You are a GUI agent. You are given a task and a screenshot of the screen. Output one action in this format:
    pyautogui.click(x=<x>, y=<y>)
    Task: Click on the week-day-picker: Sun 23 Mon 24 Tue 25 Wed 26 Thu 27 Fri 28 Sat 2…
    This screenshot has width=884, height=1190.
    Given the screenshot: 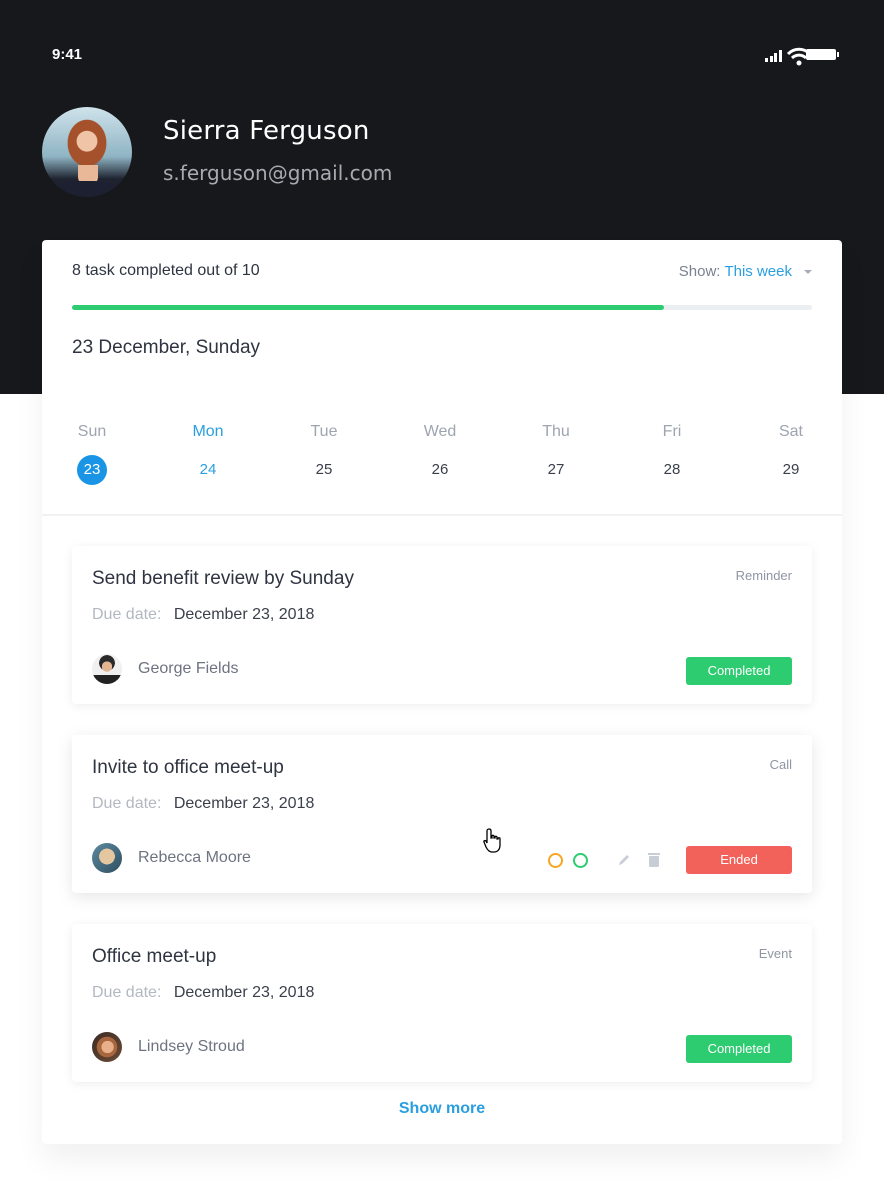 What is the action you would take?
    pyautogui.click(x=442, y=454)
    